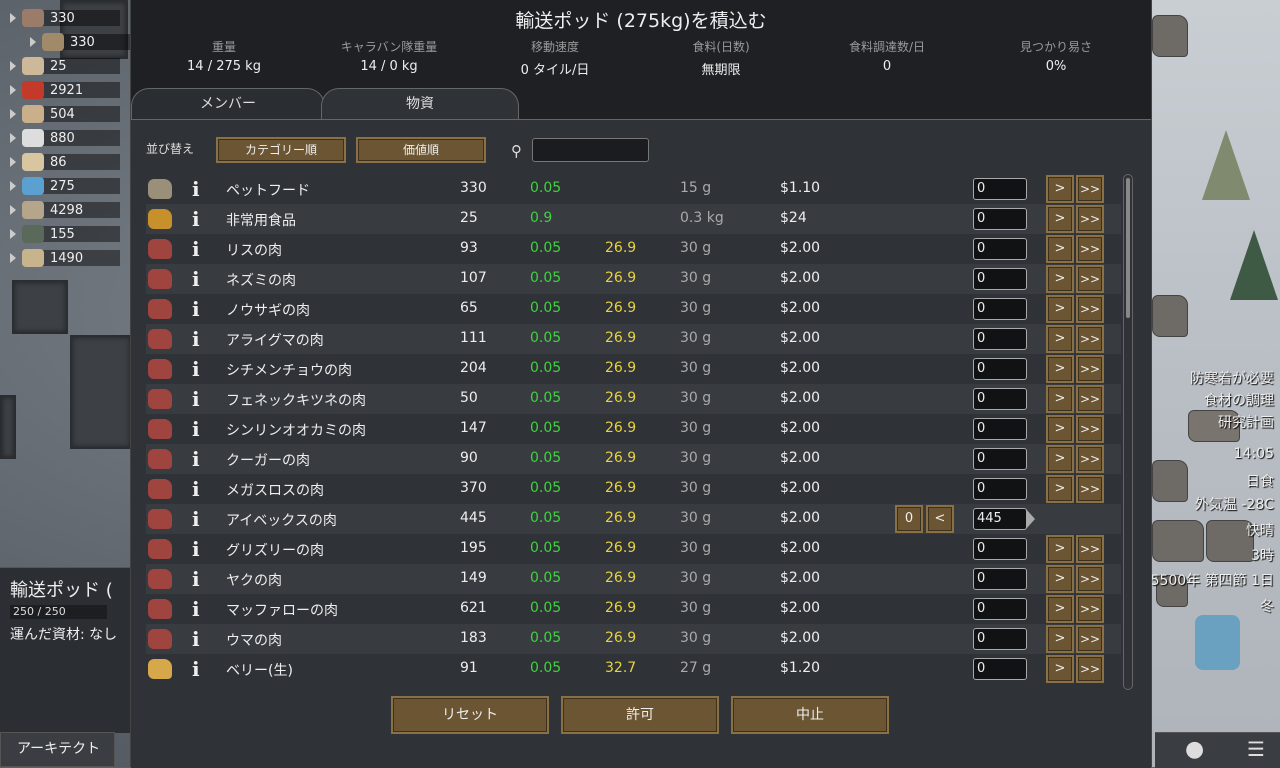 This screenshot has width=1280, height=768. Describe the element at coordinates (1128, 432) in the screenshot. I see `scrollbar` at that location.